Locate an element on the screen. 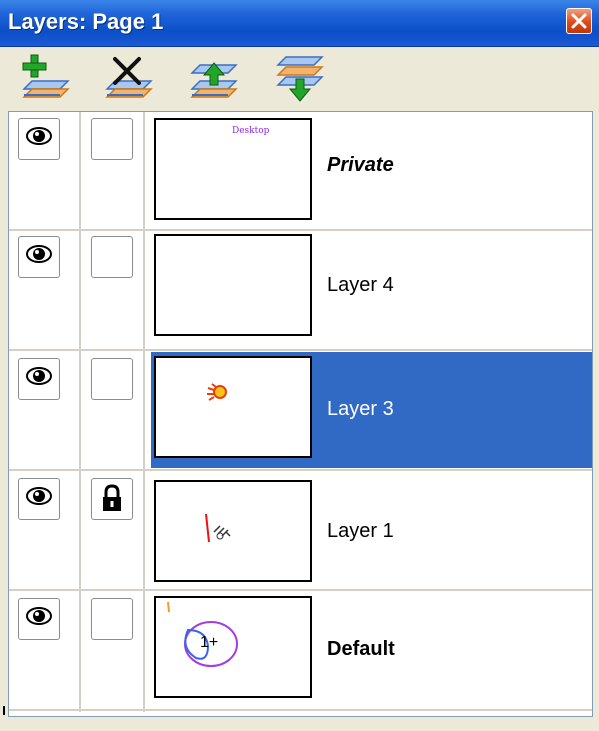  title-bar: Layers: Page 1 is located at coordinates (299, 23).